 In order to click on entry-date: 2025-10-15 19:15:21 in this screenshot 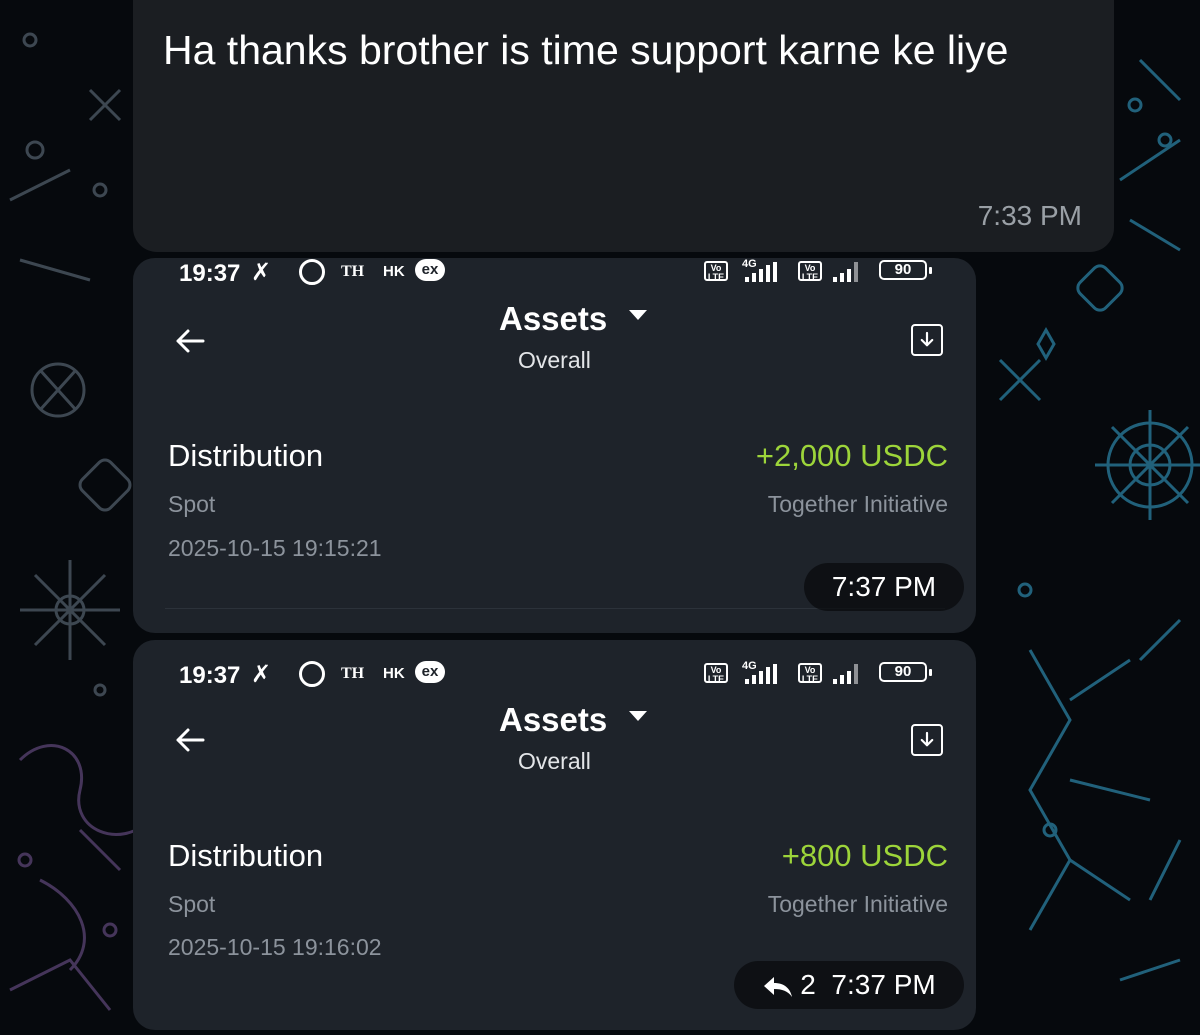, I will do `click(275, 548)`.